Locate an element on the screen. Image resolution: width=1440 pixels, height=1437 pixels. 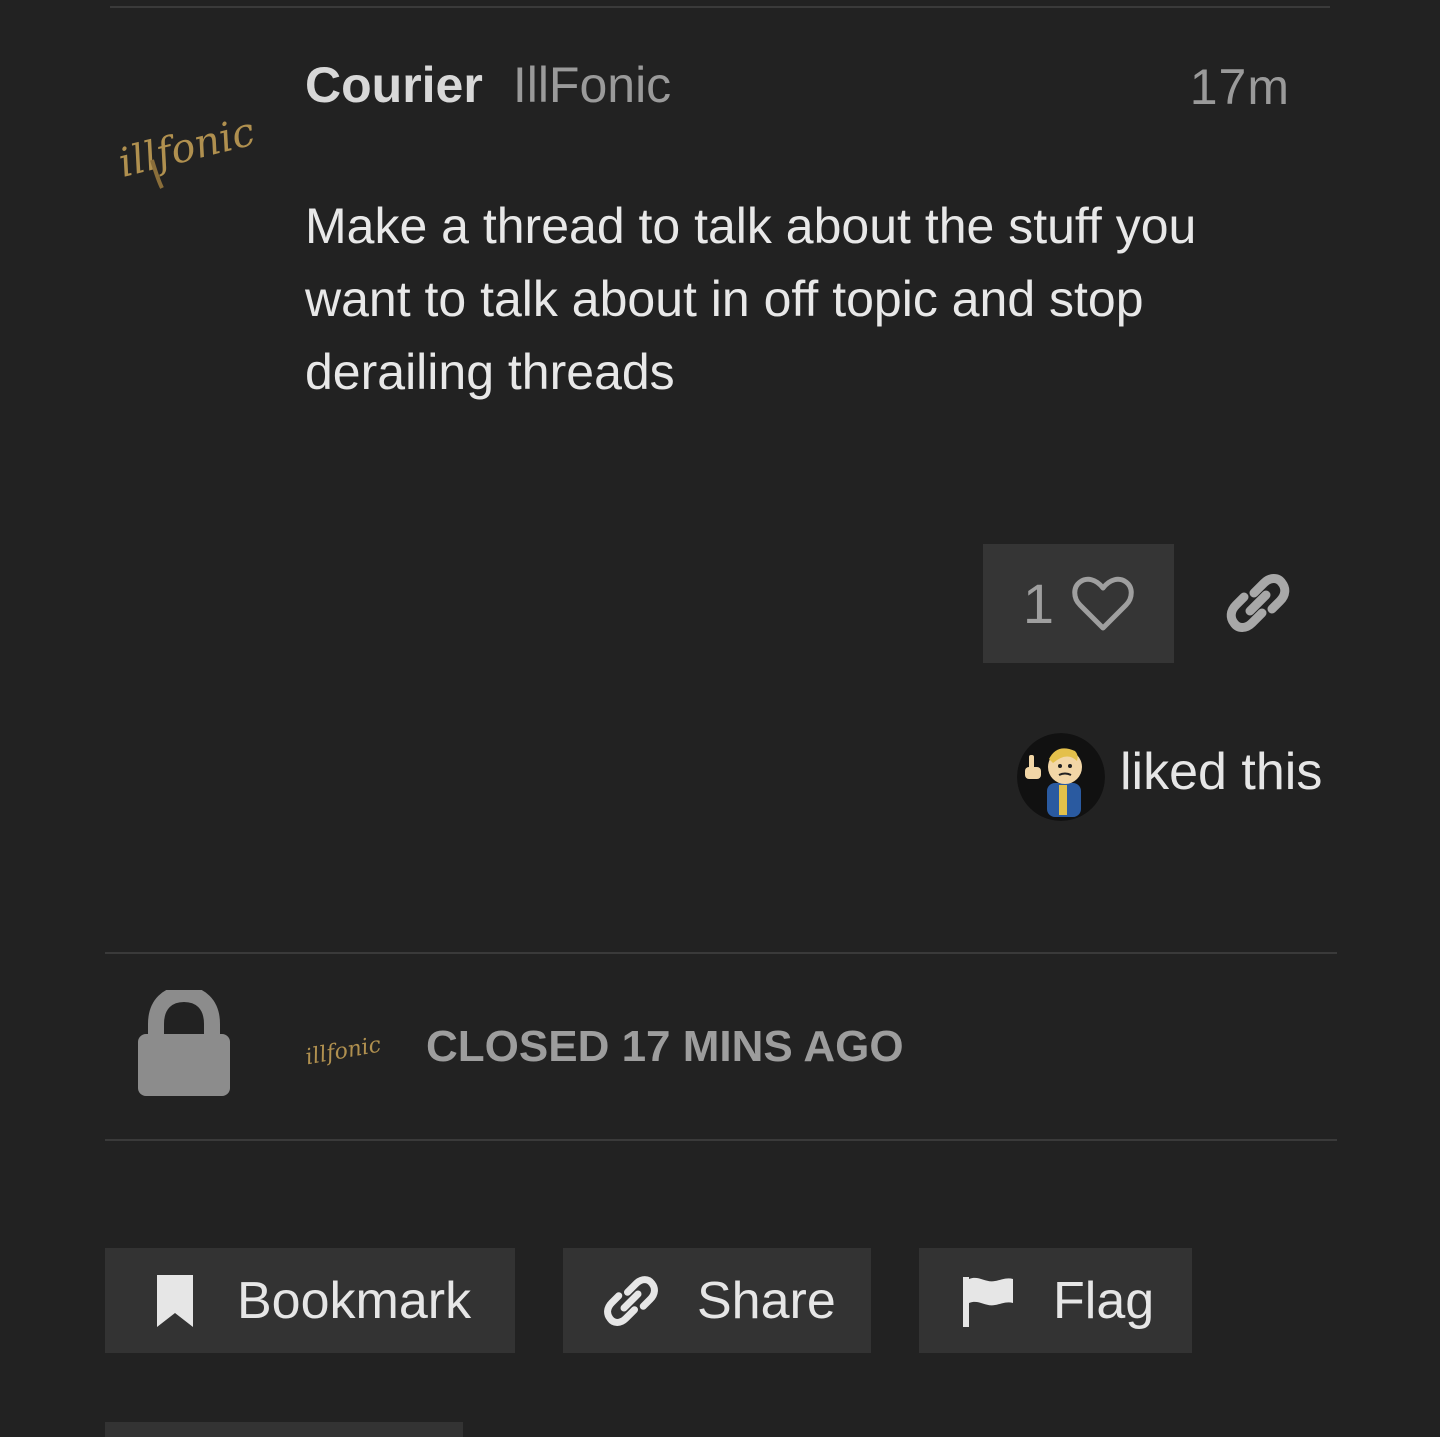
author-title: IllFonic is located at coordinates (592, 85).